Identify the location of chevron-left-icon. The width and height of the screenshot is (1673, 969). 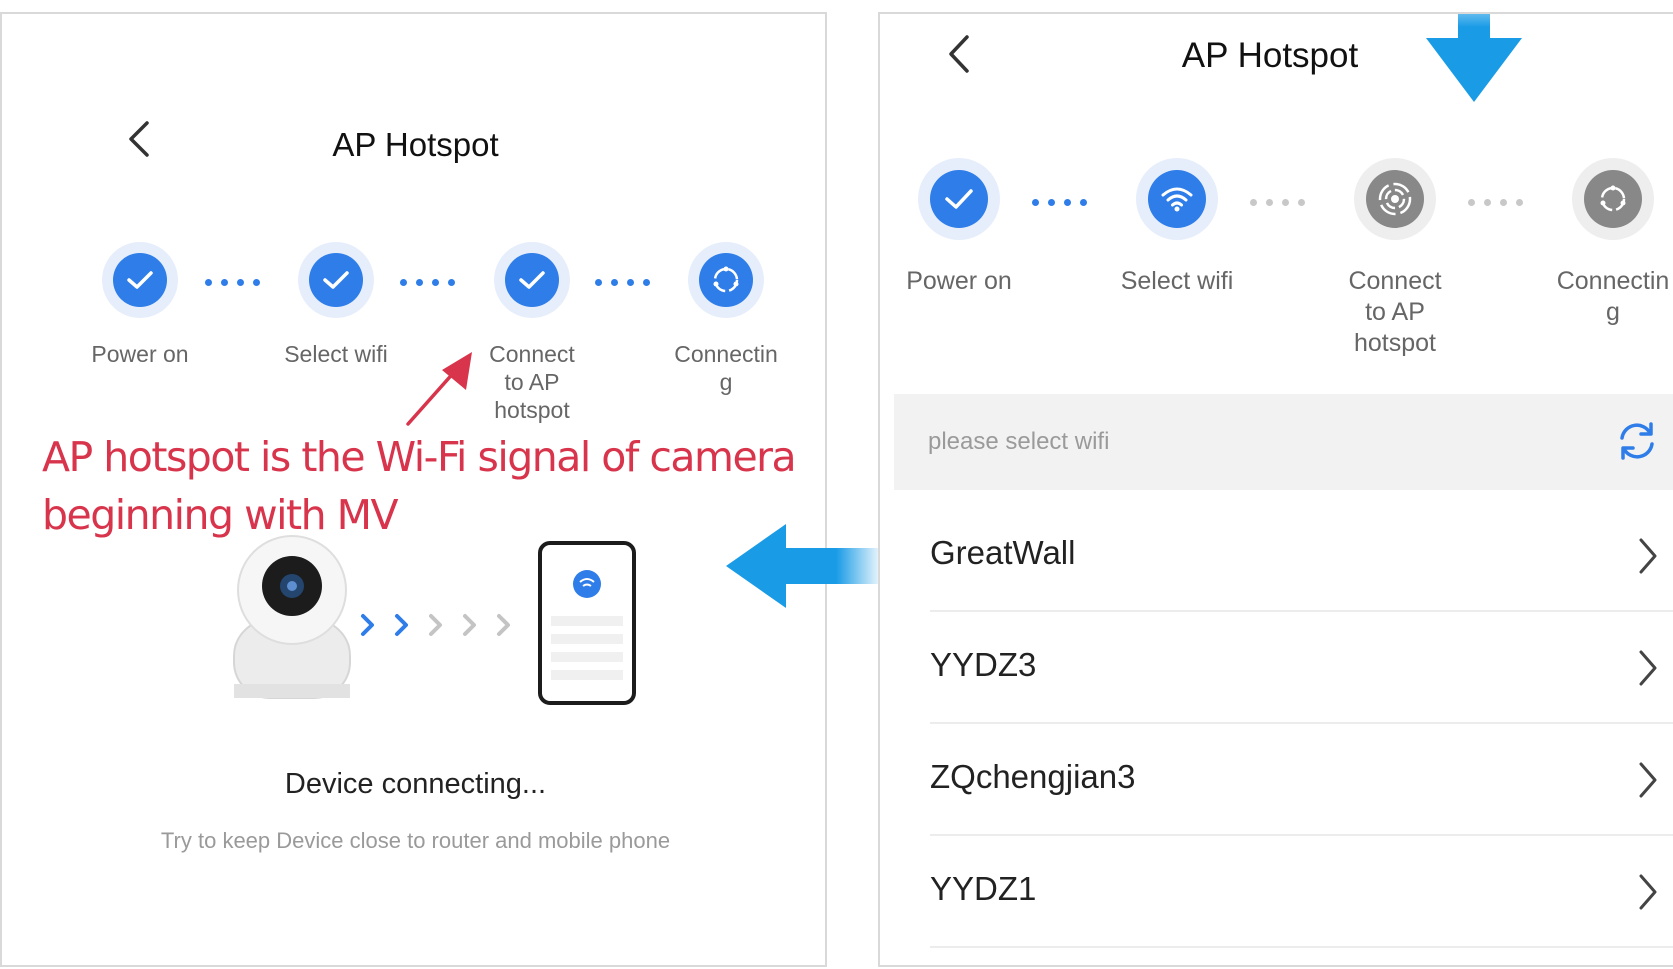
(959, 54).